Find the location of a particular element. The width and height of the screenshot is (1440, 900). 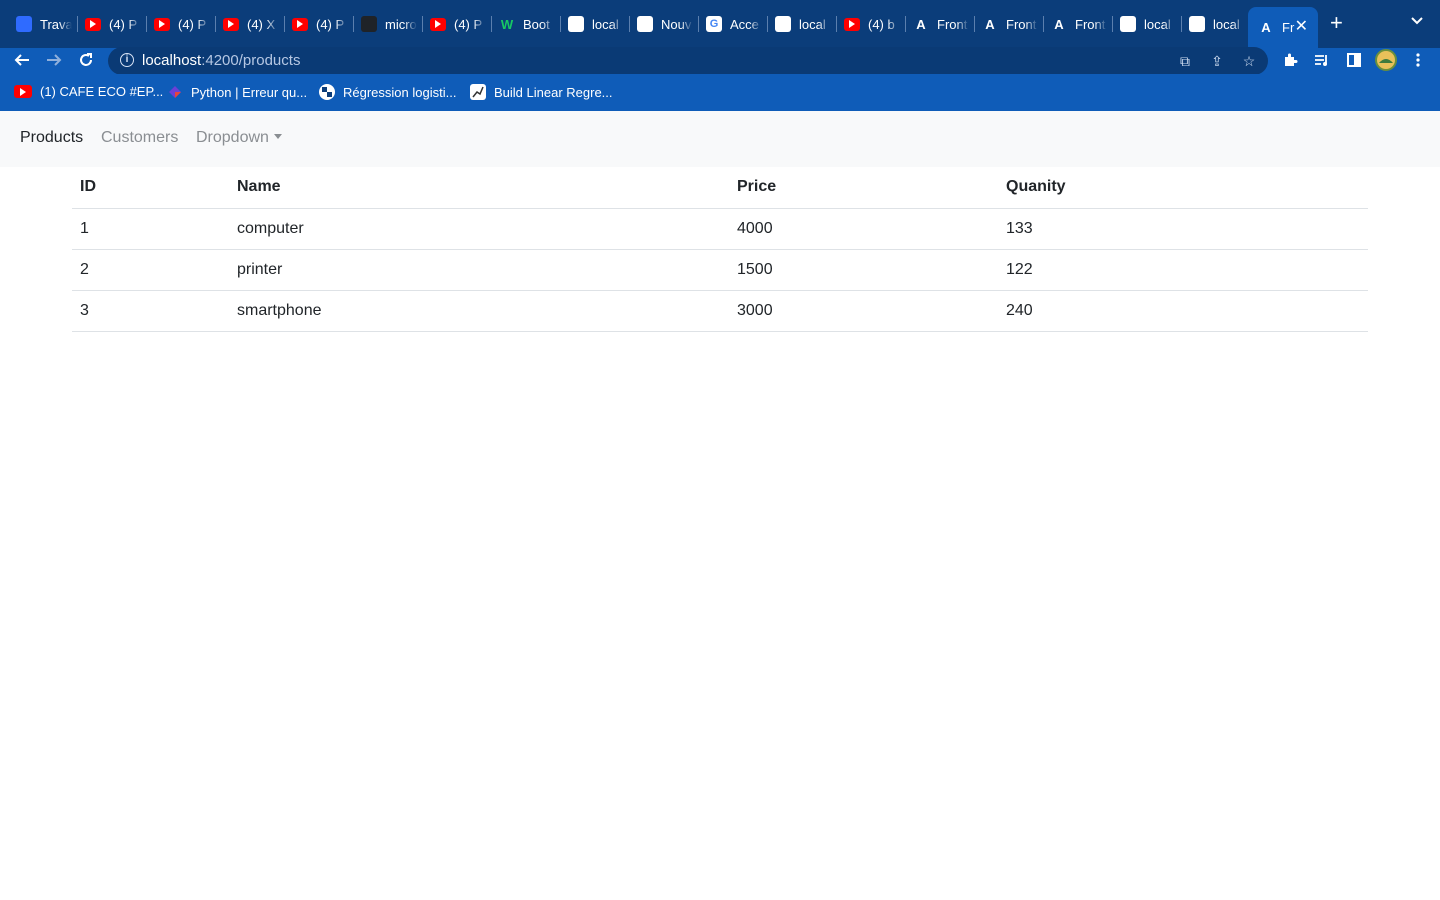

cell-id: 2 is located at coordinates (150, 270).